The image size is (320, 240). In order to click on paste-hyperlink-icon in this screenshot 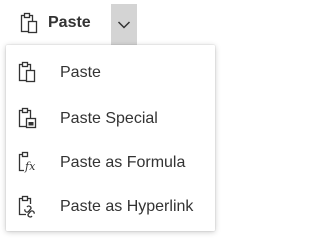, I will do `click(27, 207)`.